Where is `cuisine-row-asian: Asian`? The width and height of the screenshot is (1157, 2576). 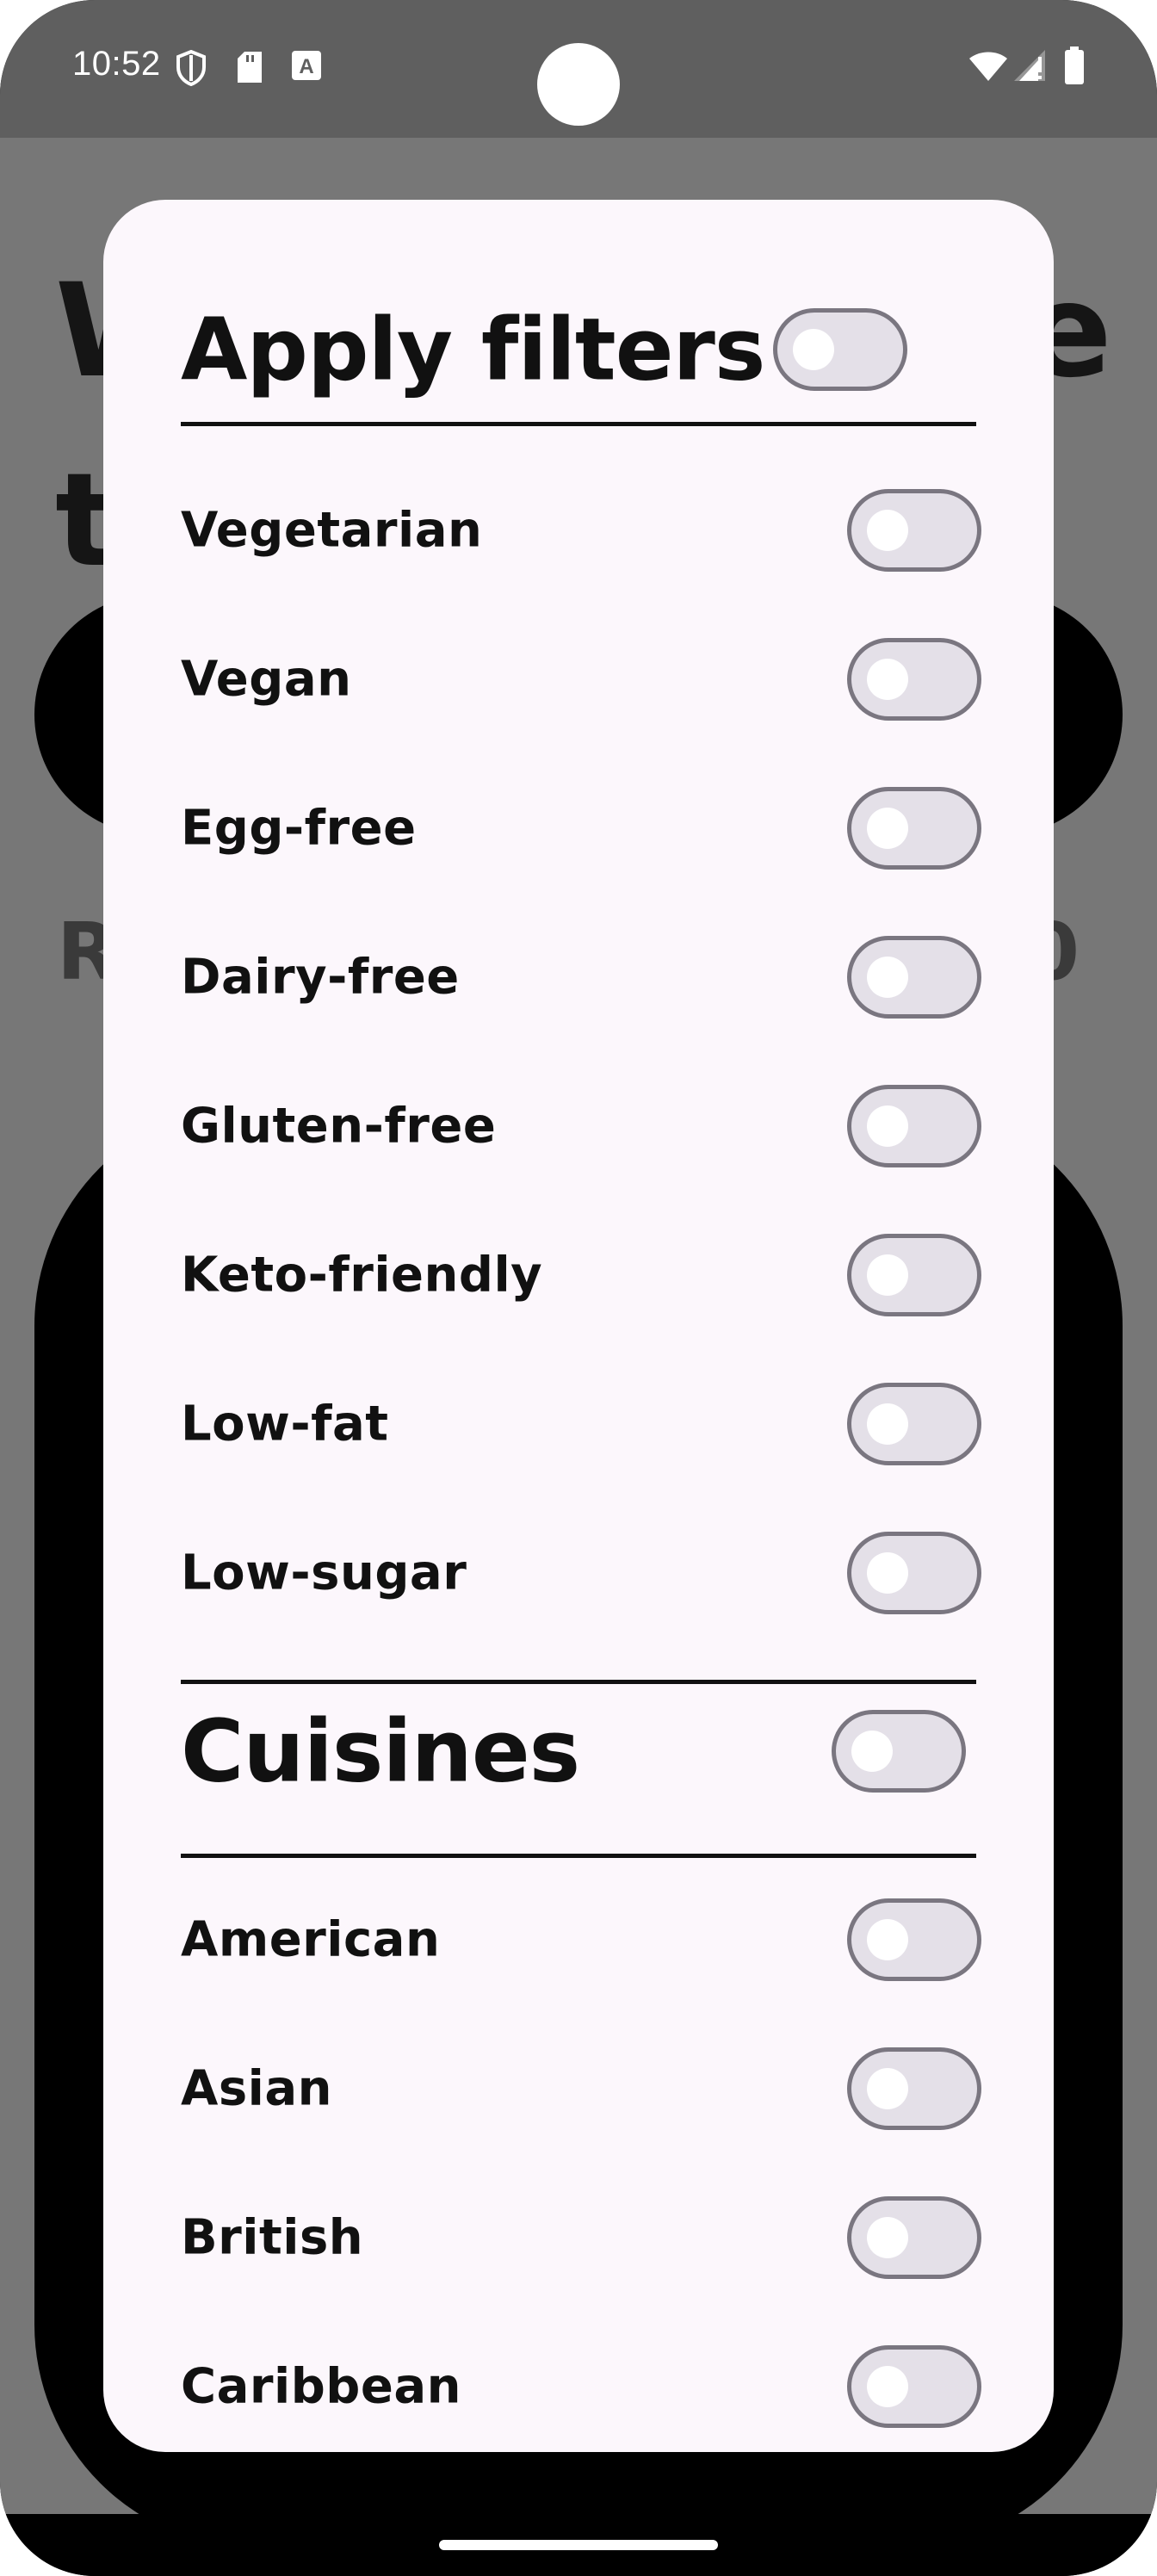
cuisine-row-asian: Asian is located at coordinates (581, 2088).